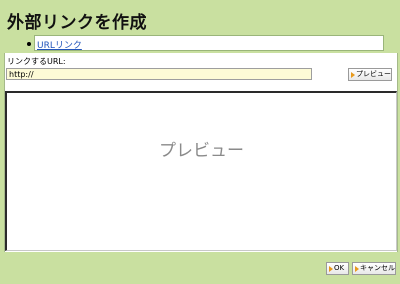 This screenshot has height=284, width=400. I want to click on preview-placeholder: プレビュー, so click(201, 151).